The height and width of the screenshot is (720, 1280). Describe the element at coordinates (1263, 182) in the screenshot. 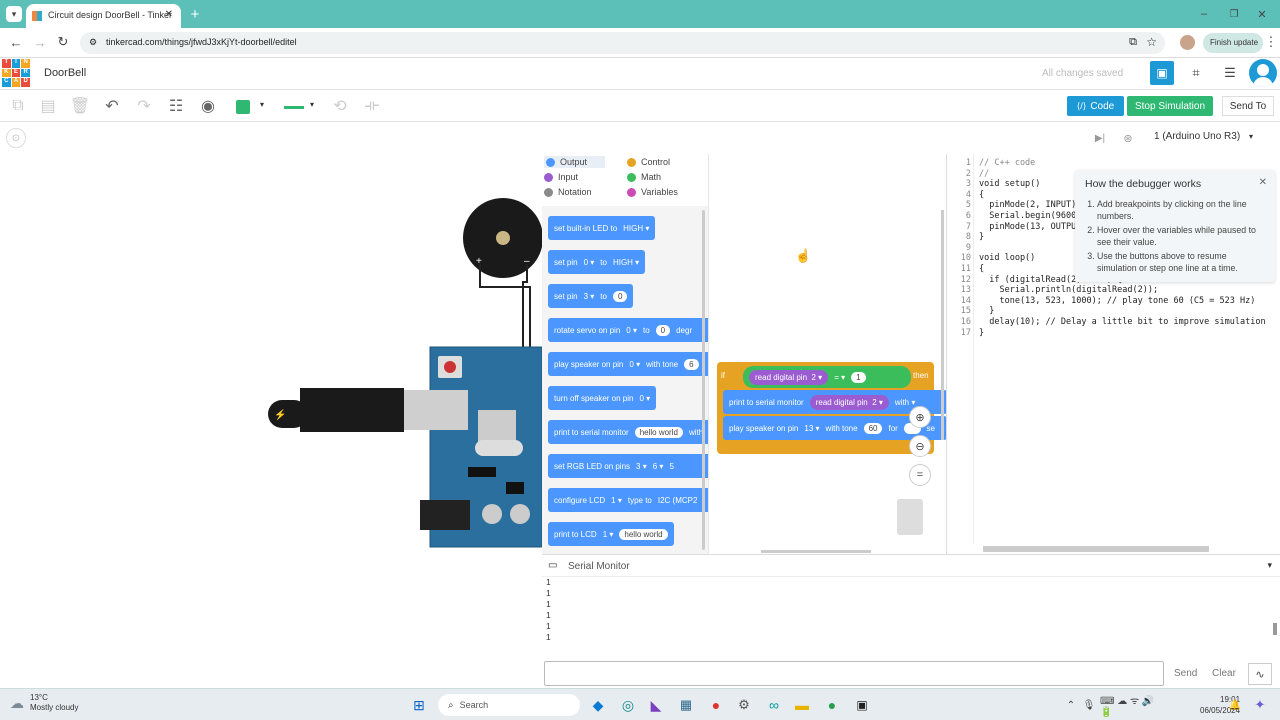

I see `tooltip-close-icon: ✕` at that location.